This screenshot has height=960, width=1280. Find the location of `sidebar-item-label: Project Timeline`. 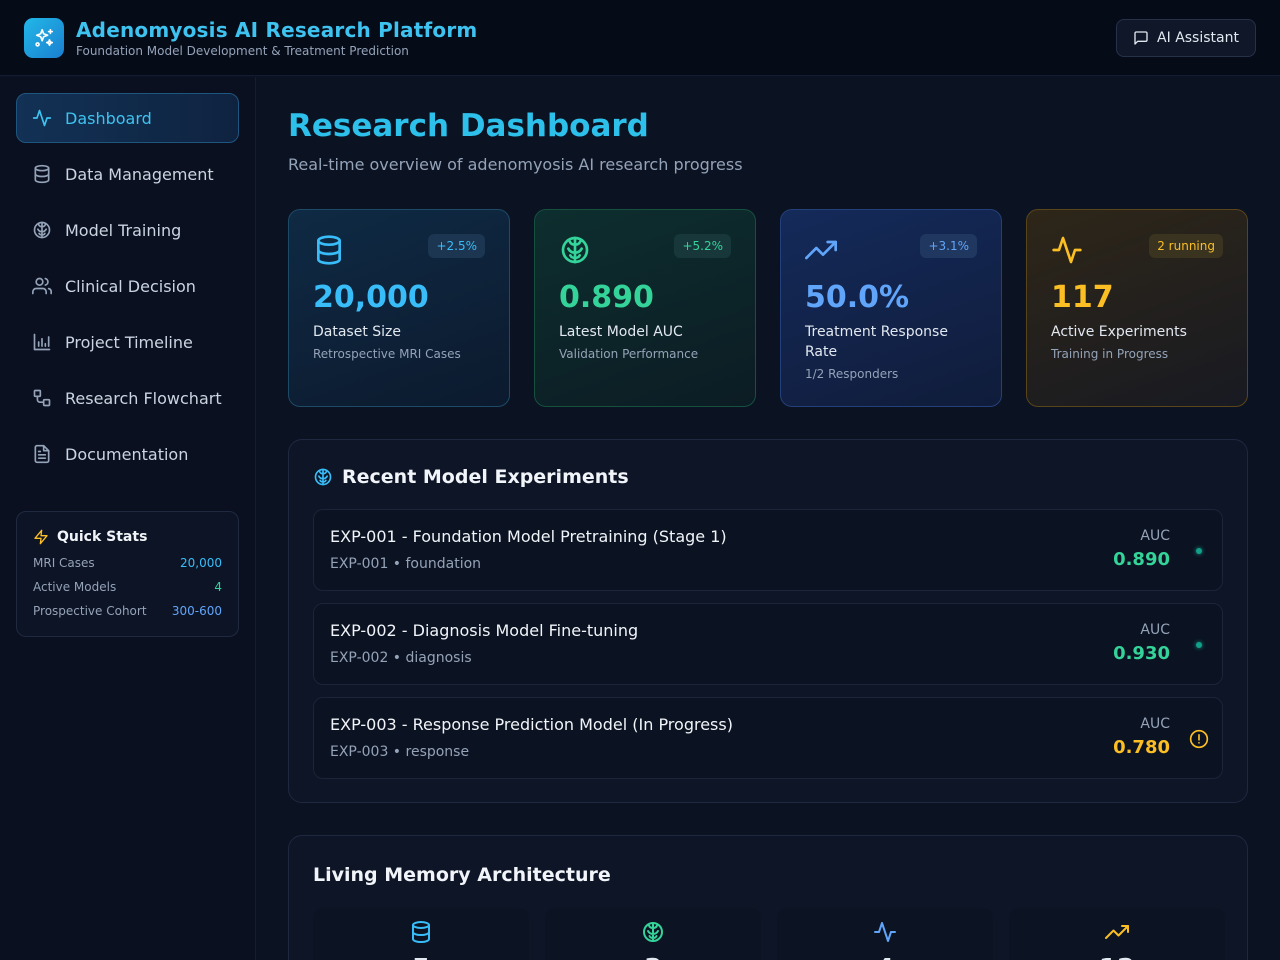

sidebar-item-label: Project Timeline is located at coordinates (129, 342).